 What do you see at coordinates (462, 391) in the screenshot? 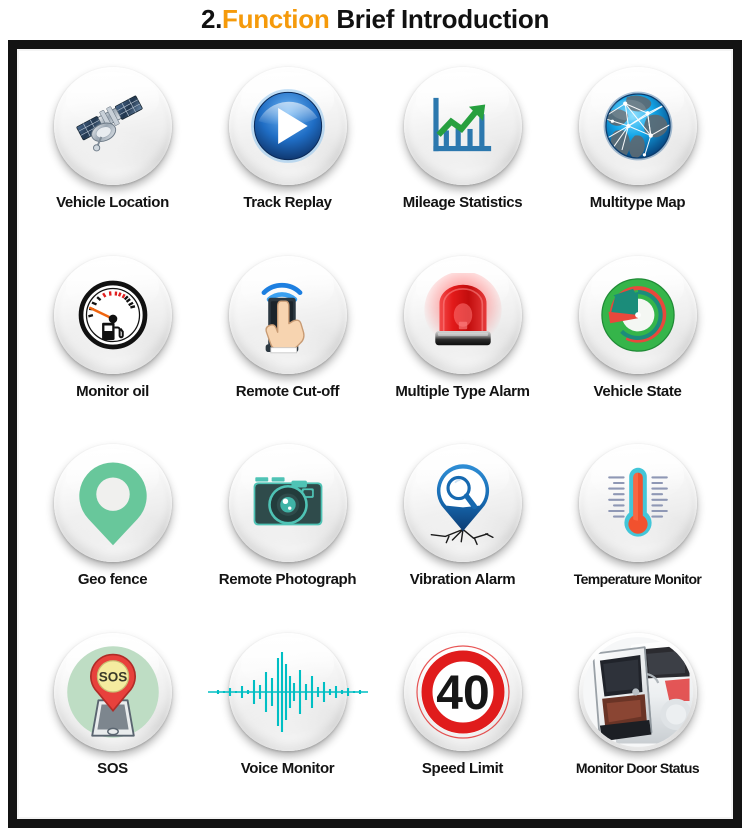
I see `feature-label: Multiple Type Alarm` at bounding box center [462, 391].